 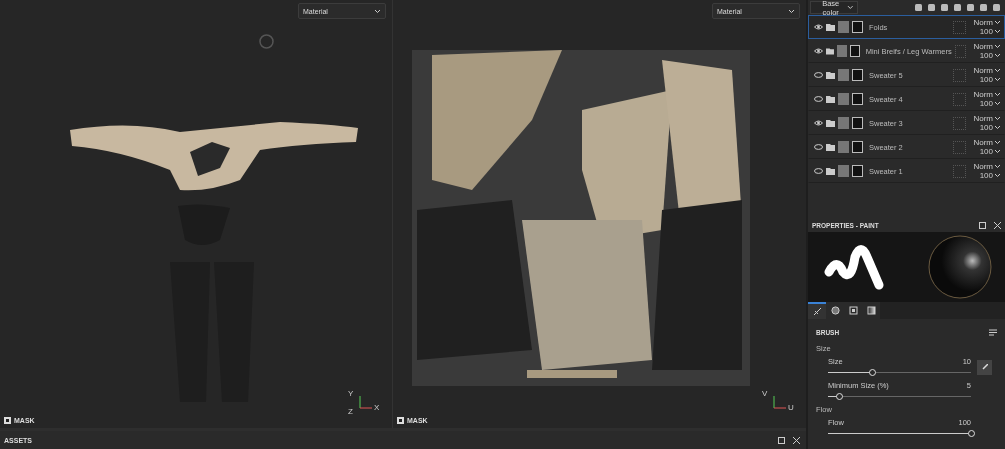 What do you see at coordinates (351, 394) in the screenshot?
I see `axis-label: Y` at bounding box center [351, 394].